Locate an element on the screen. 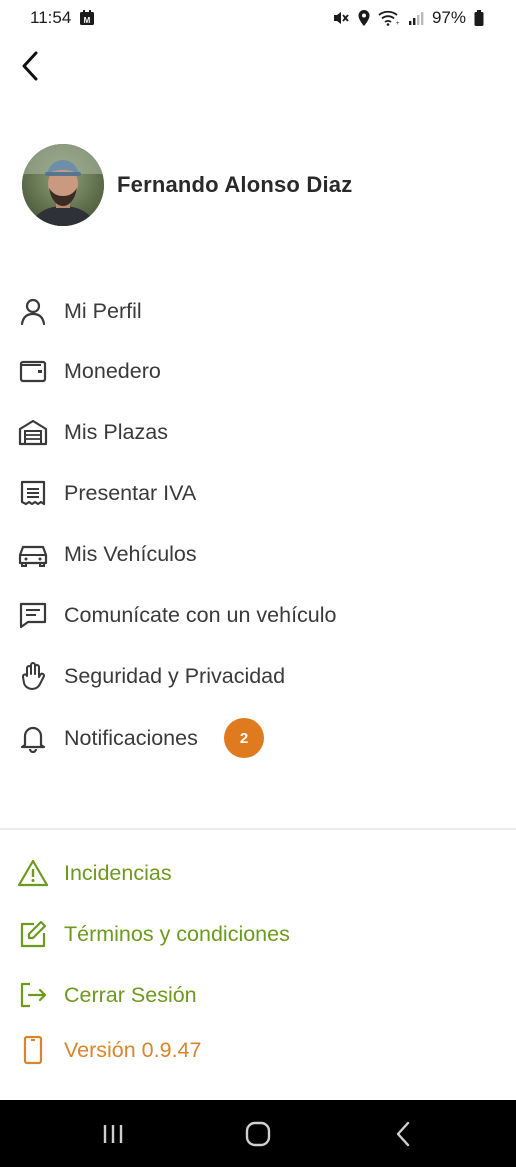  notification-badge: 2 is located at coordinates (244, 738).